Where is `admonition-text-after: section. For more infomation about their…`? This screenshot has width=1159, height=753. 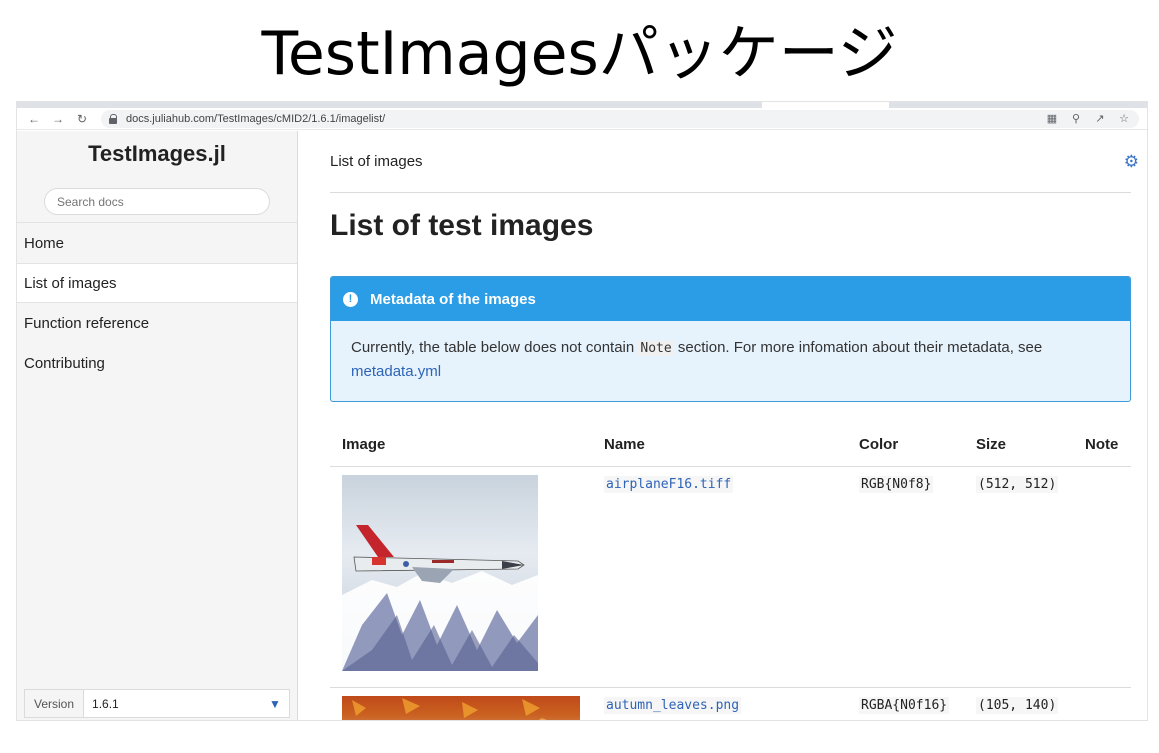 admonition-text-after: section. For more infomation about their… is located at coordinates (858, 347).